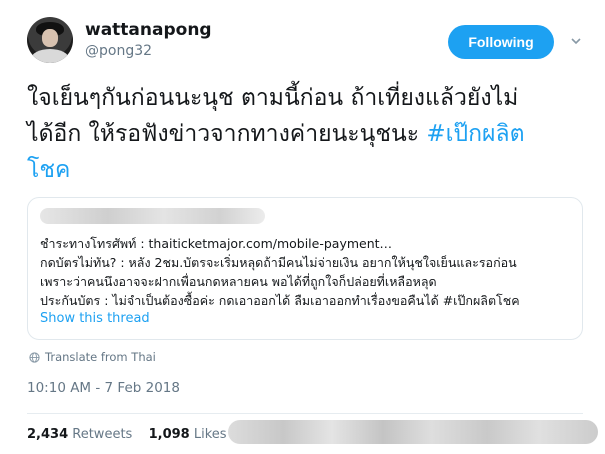  I want to click on retweets-count: 2,434, so click(47, 434).